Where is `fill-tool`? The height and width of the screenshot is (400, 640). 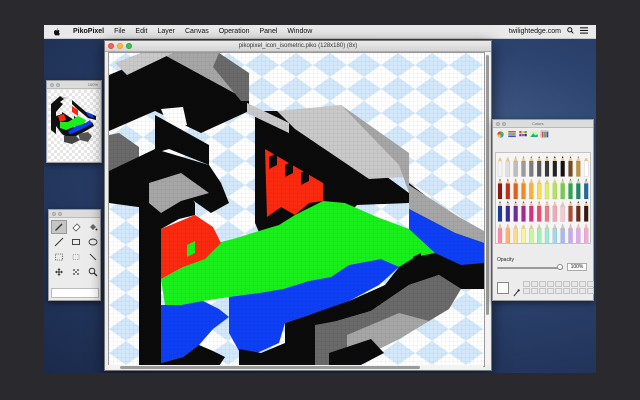
fill-tool is located at coordinates (93, 227).